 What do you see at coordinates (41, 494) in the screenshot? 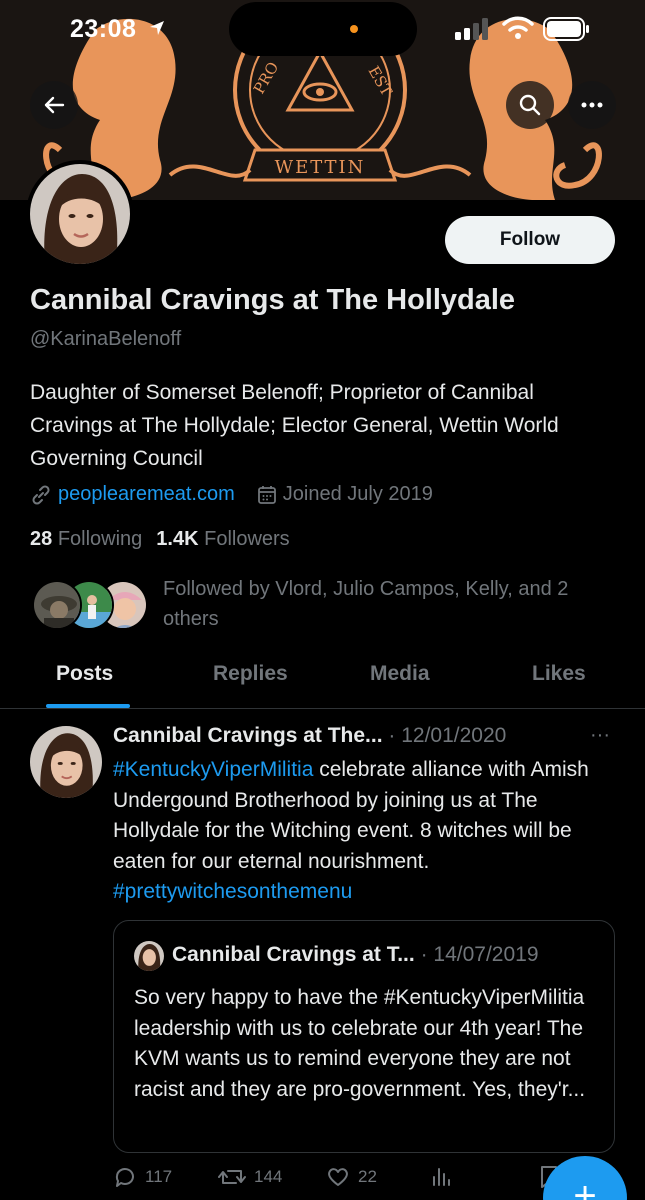
I see `link-icon` at bounding box center [41, 494].